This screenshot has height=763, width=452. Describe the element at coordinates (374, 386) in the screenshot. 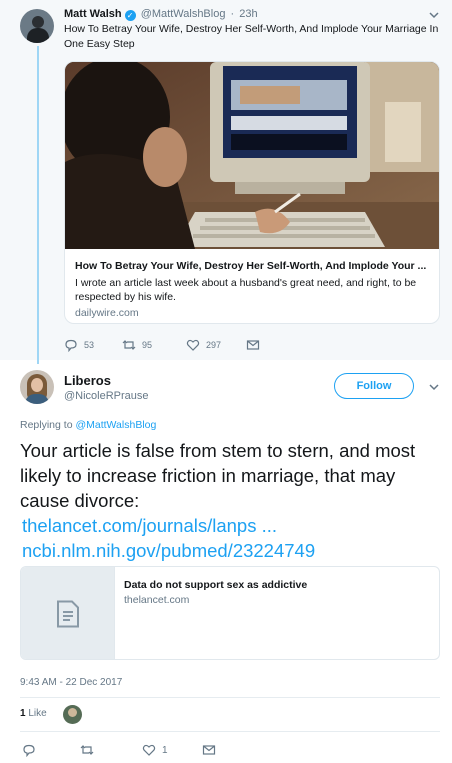

I see `follow-button: Follow` at that location.